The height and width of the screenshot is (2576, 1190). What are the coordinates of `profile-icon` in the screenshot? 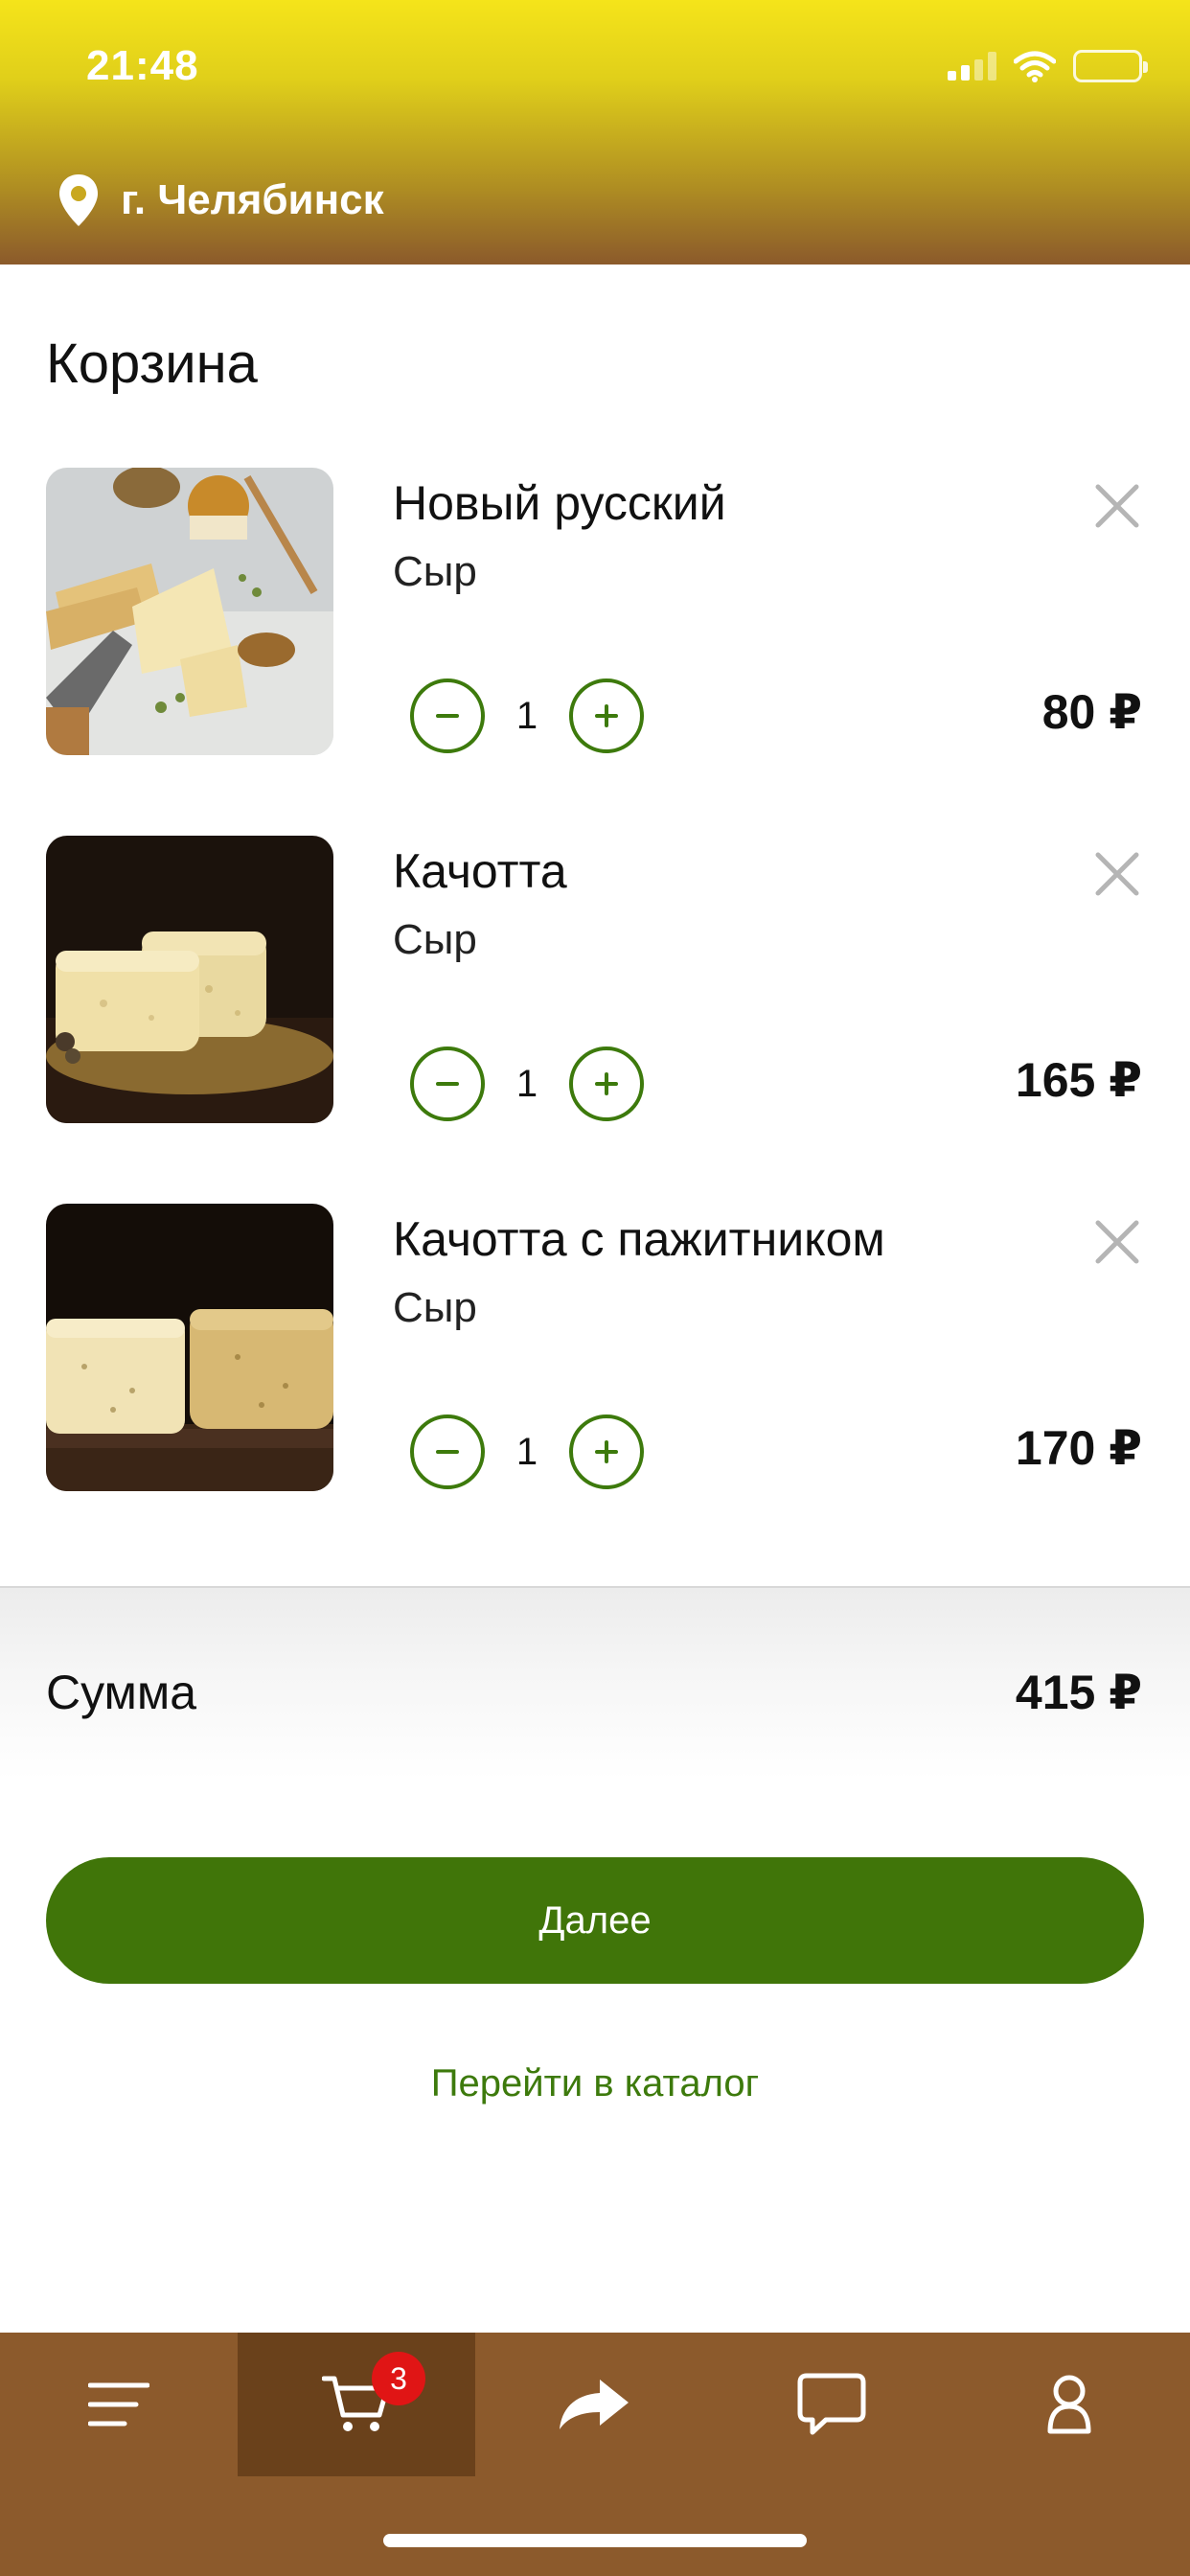 It's located at (1069, 2404).